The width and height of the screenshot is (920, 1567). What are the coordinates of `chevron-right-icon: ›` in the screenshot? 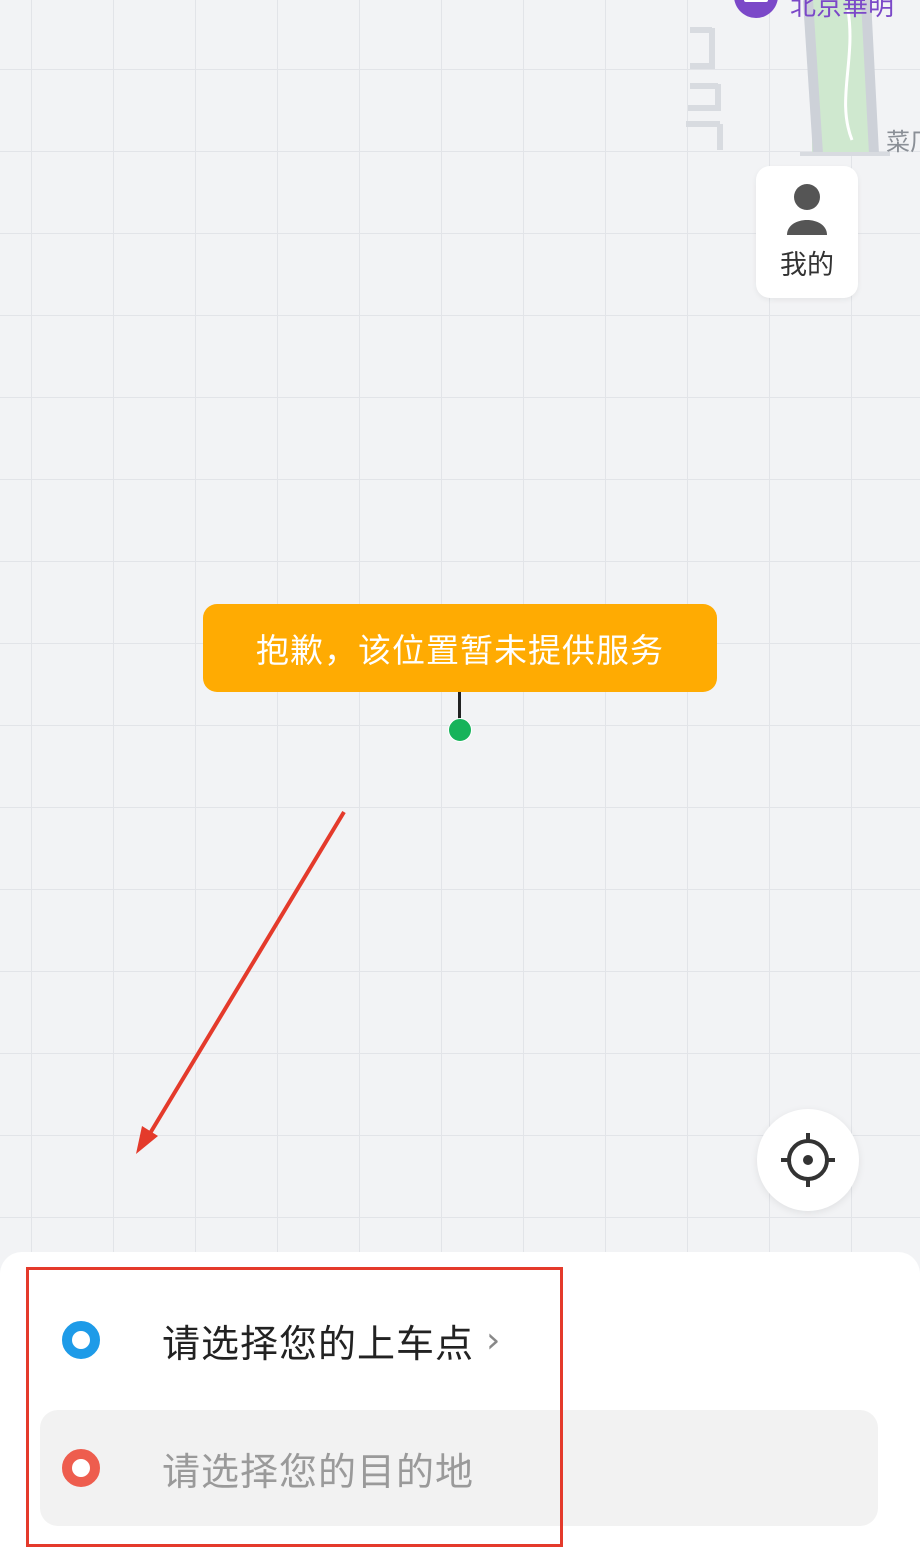 It's located at (493, 1340).